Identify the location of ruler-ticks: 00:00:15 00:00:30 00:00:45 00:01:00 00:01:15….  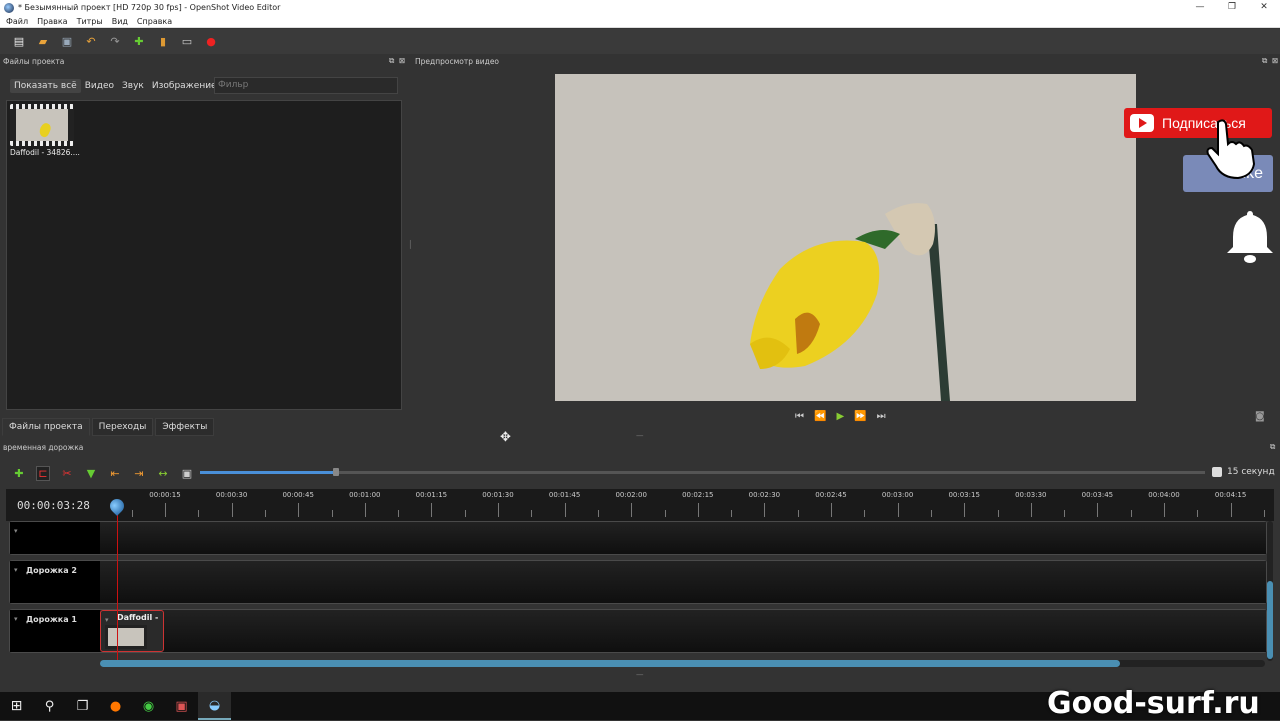
(685, 505).